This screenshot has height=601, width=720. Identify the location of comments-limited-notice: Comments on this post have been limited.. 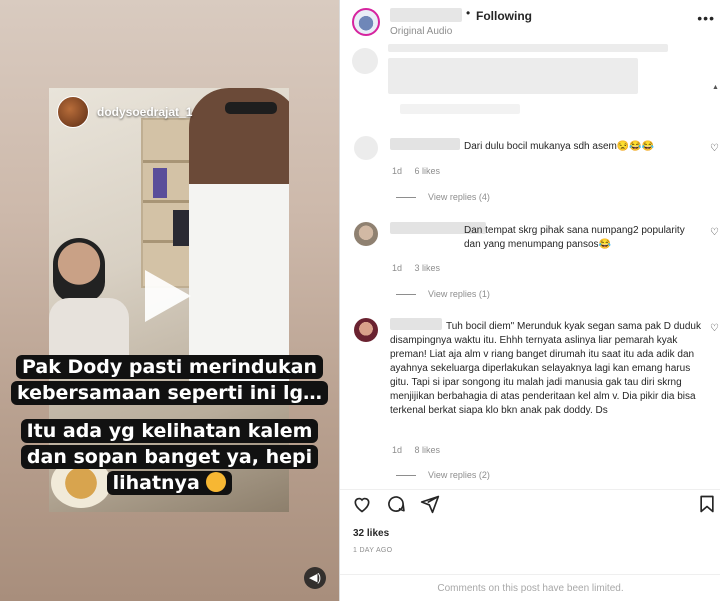
(530, 587).